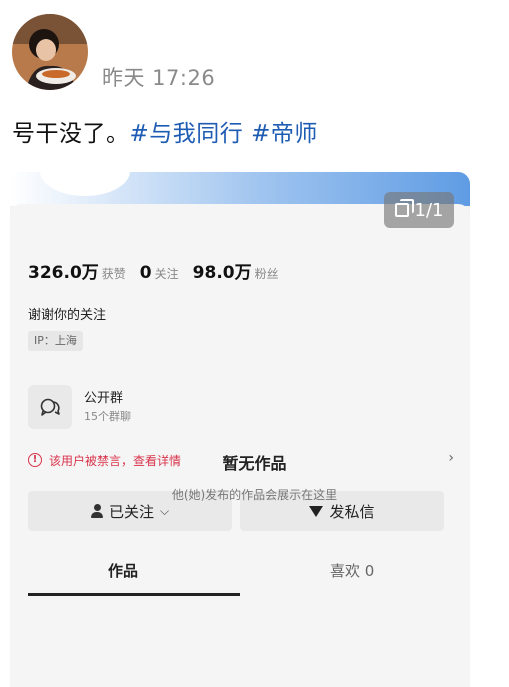 This screenshot has width=509, height=687. I want to click on group-title: 公开群, so click(104, 398).